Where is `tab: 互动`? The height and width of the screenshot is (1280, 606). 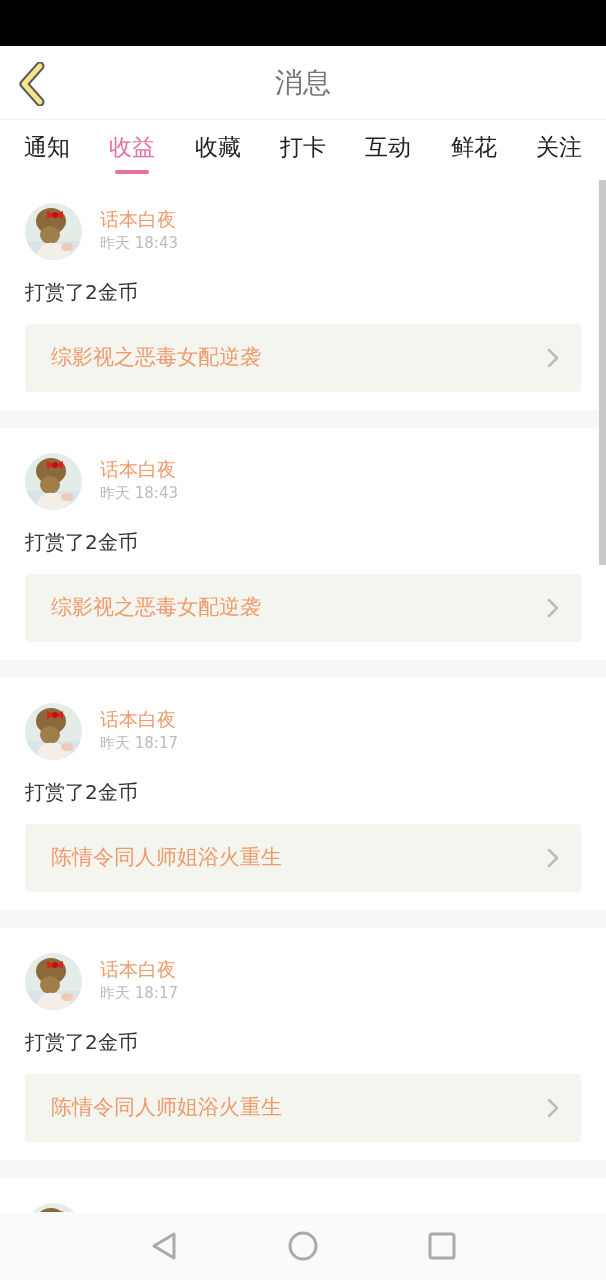
tab: 互动 is located at coordinates (388, 152).